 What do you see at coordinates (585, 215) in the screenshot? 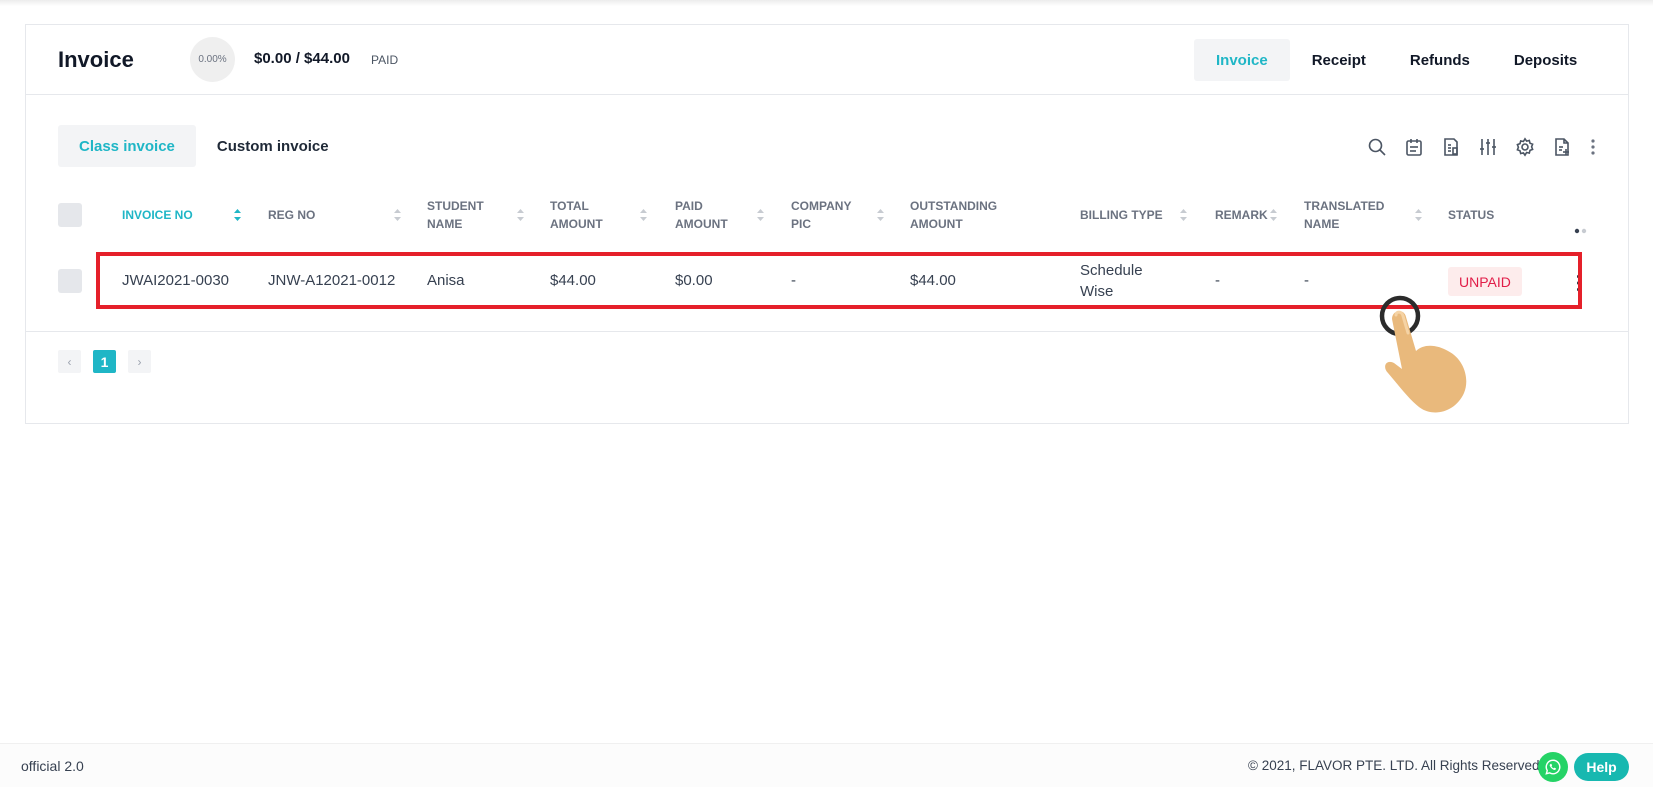
I see `column-header-total-amount: TOTAL AMOUNT` at bounding box center [585, 215].